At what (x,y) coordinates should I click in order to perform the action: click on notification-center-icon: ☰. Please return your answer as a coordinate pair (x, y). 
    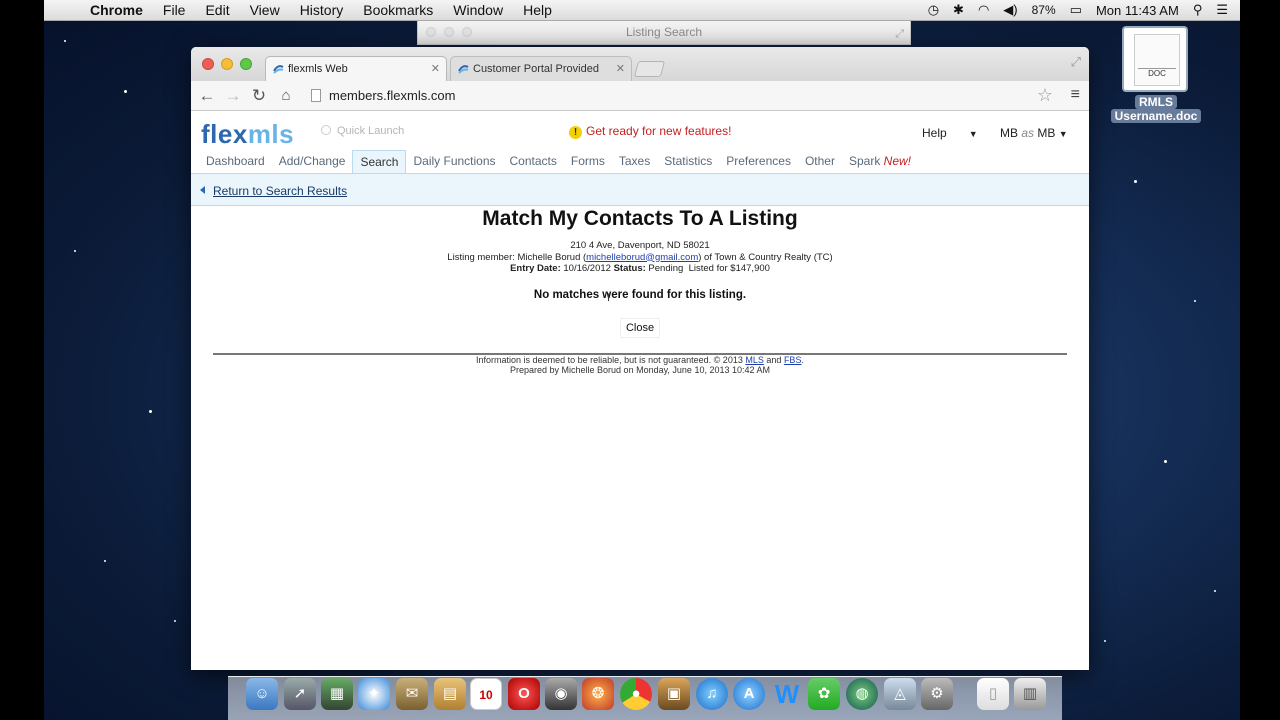
    Looking at the image, I should click on (1222, 10).